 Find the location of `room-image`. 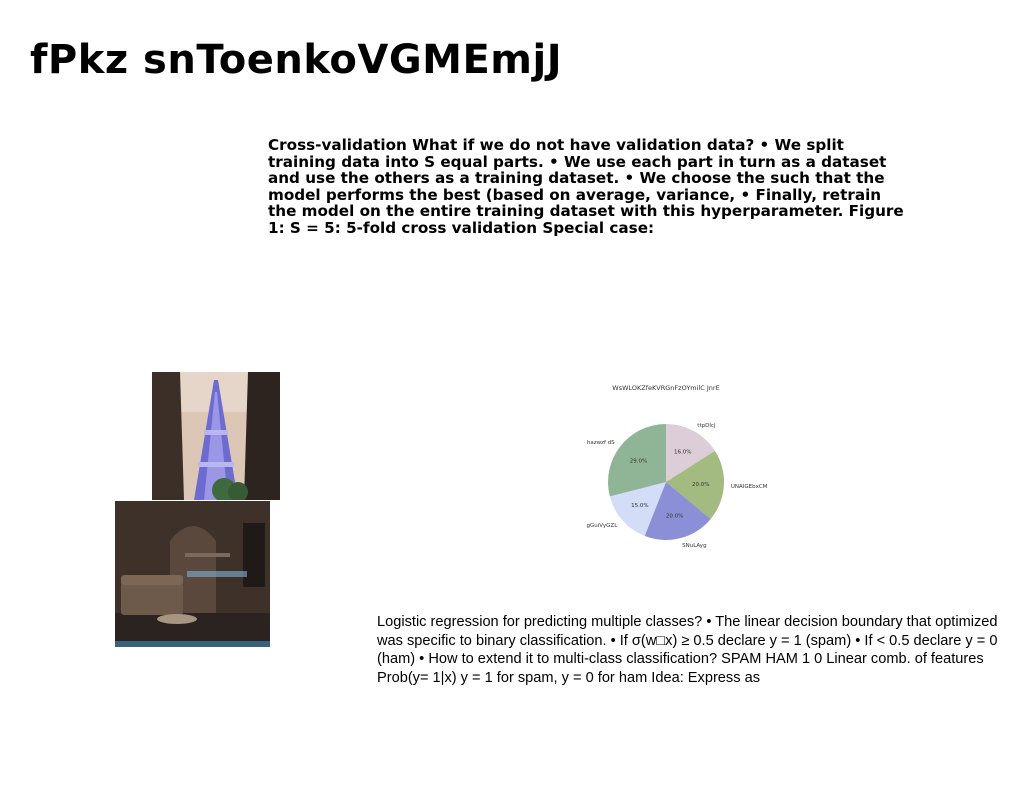

room-image is located at coordinates (192, 574).